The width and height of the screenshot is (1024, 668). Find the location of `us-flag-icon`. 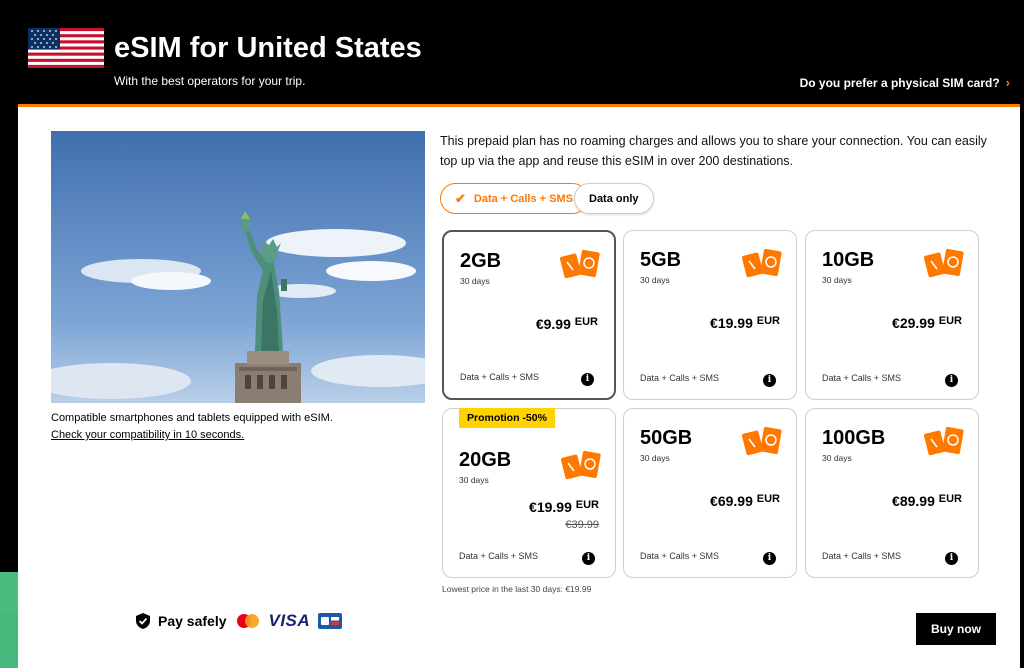

us-flag-icon is located at coordinates (66, 48).